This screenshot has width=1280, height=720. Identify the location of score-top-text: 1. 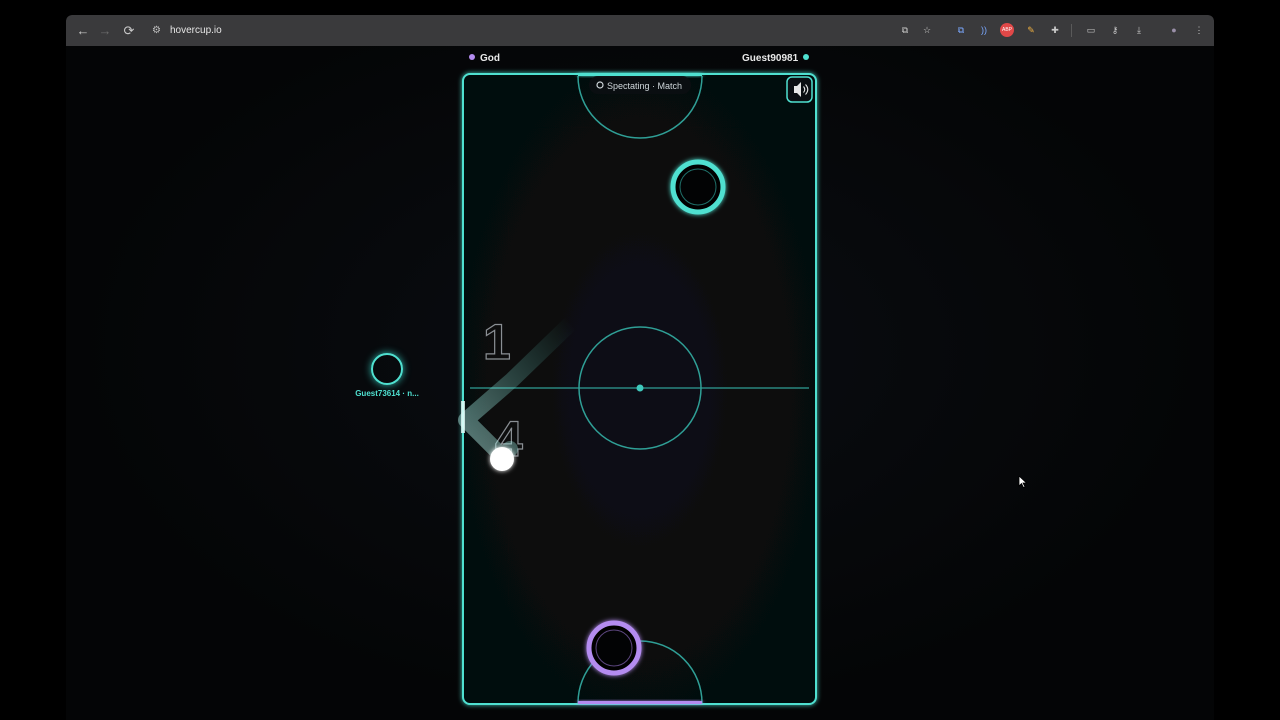
(497, 342).